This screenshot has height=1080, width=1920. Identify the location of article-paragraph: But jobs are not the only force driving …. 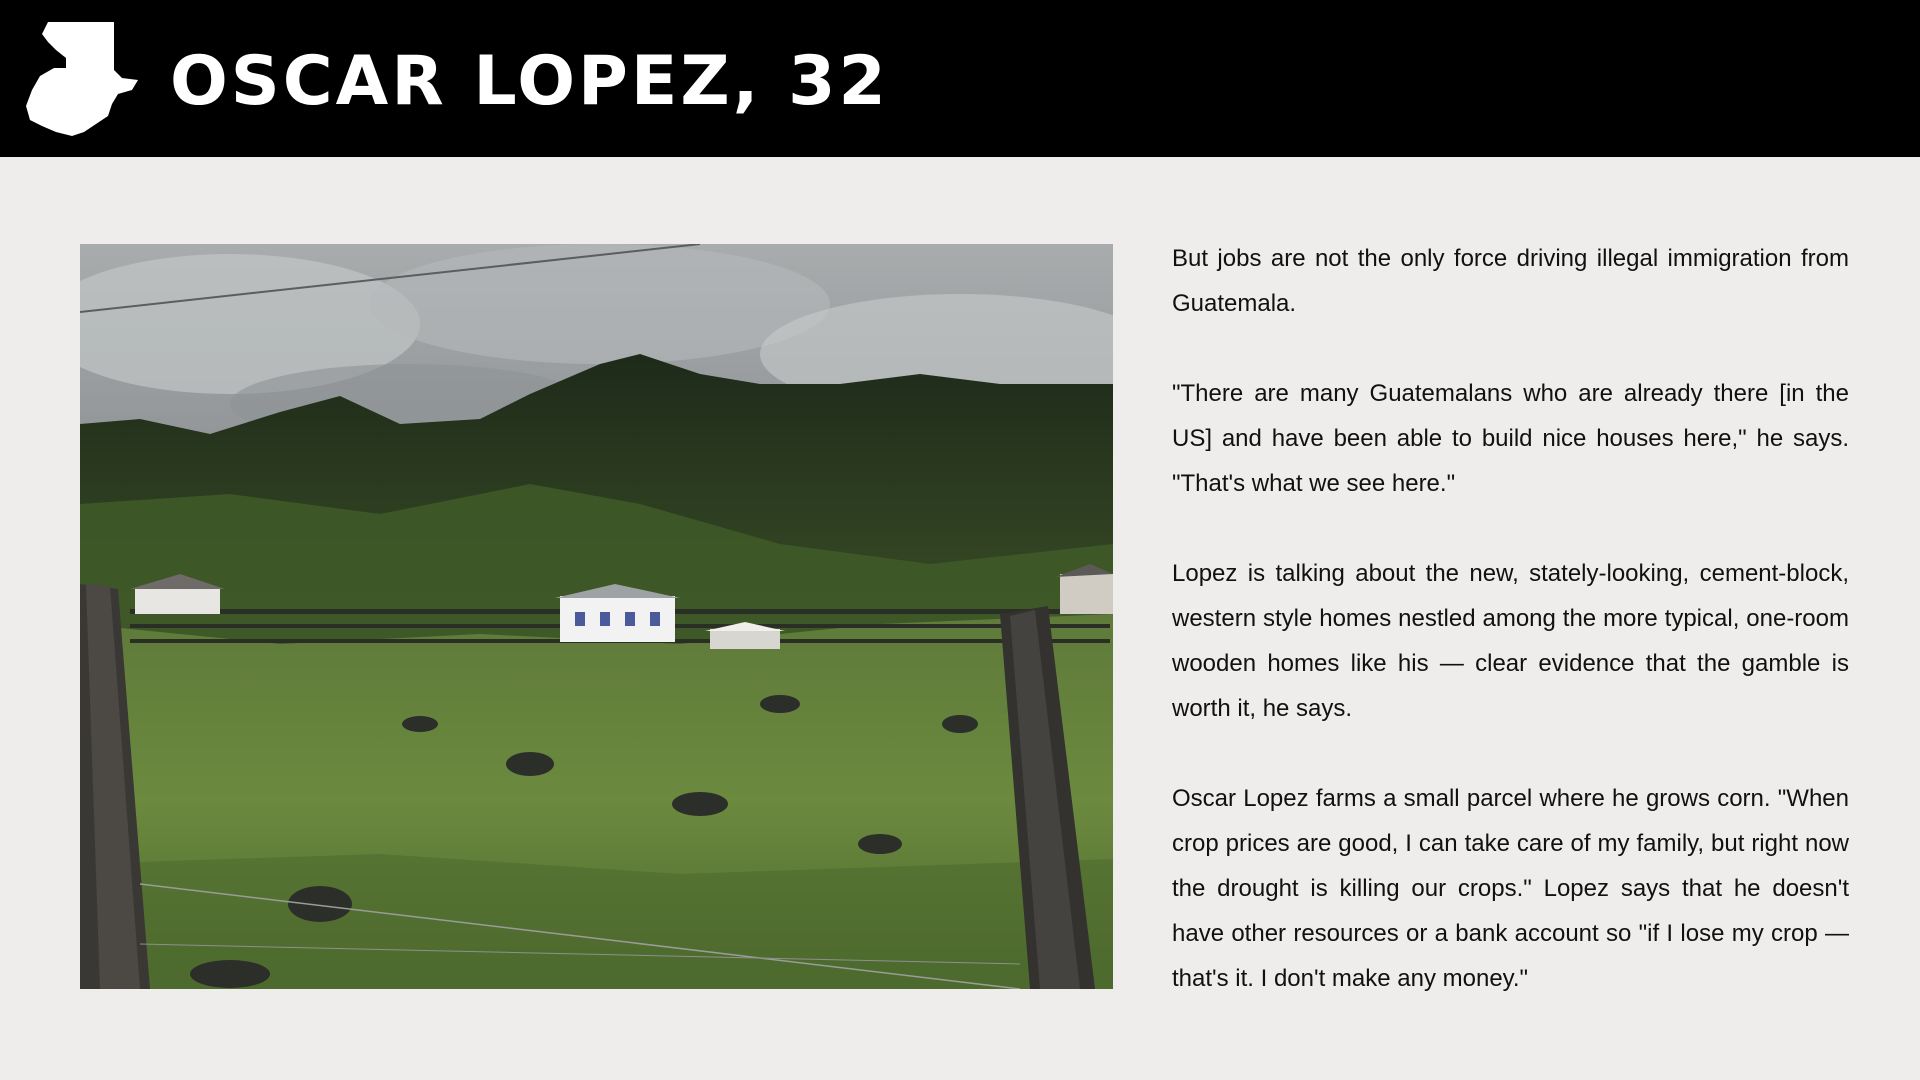
(1510, 281).